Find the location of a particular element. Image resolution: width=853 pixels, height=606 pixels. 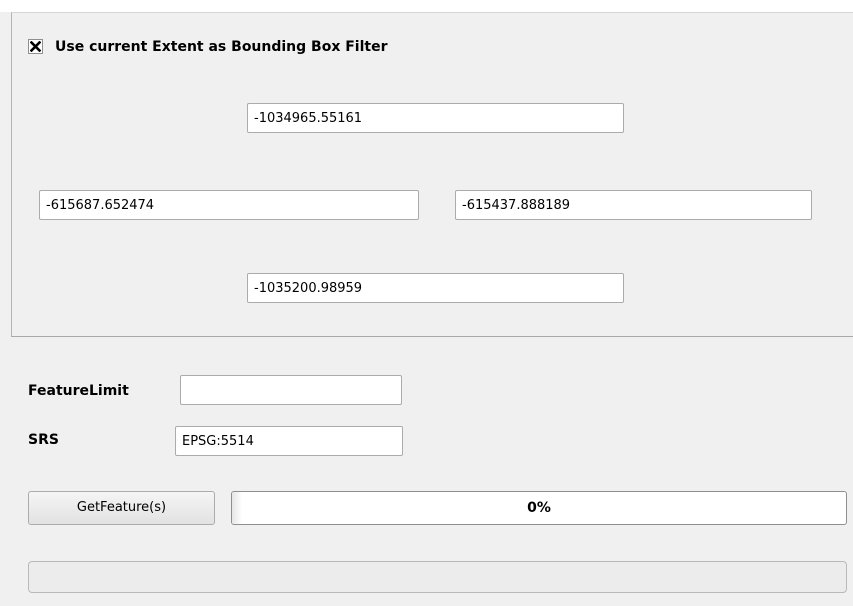

srs-label: SRS is located at coordinates (43, 440).